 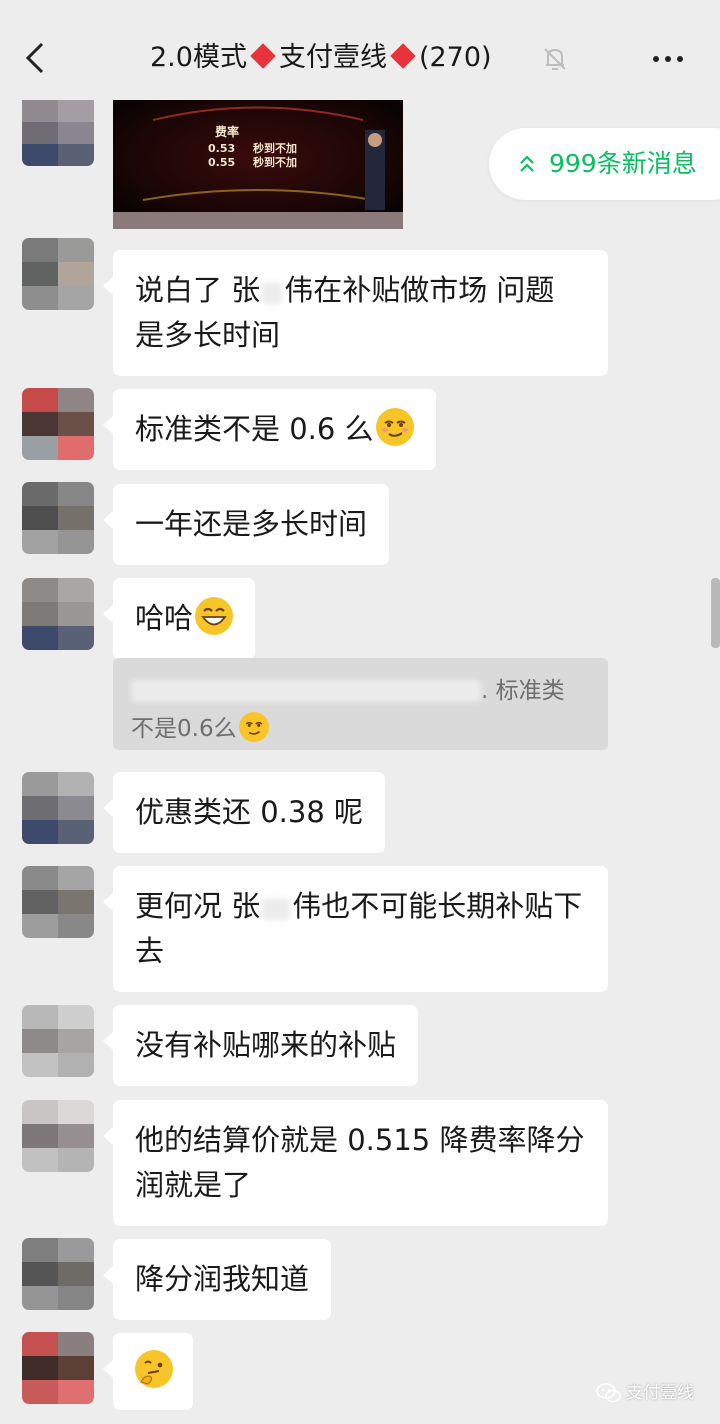 I want to click on grin-emoji-icon, so click(x=214, y=616).